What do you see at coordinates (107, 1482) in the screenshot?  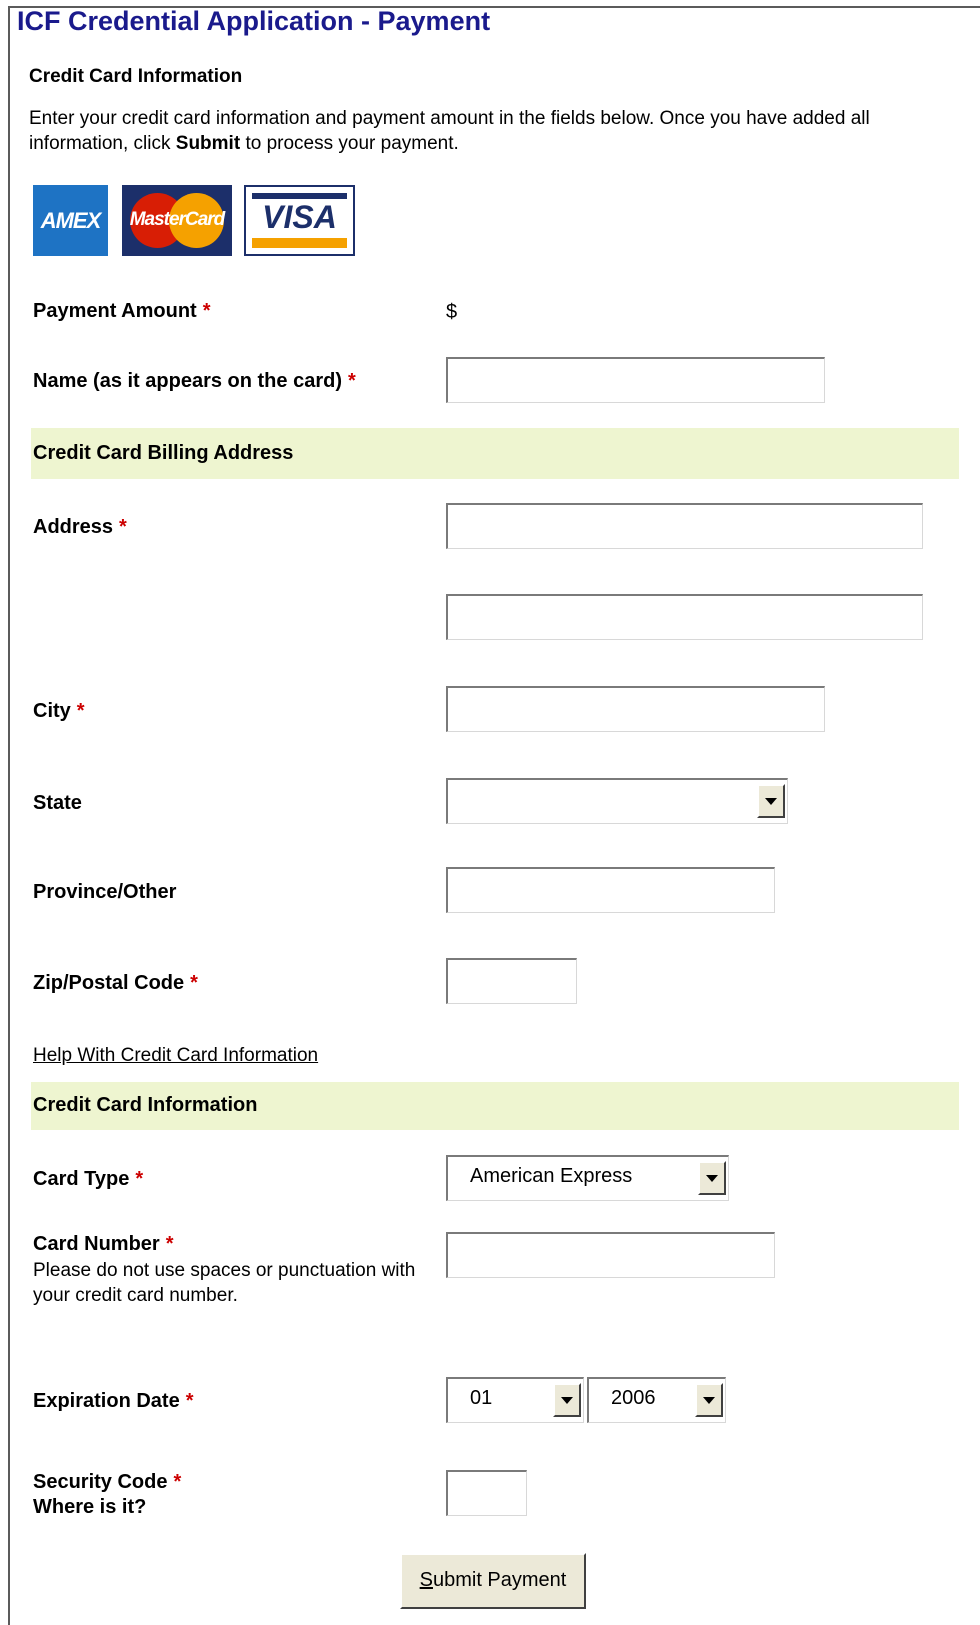 I see `security-code-label: Security Code *` at bounding box center [107, 1482].